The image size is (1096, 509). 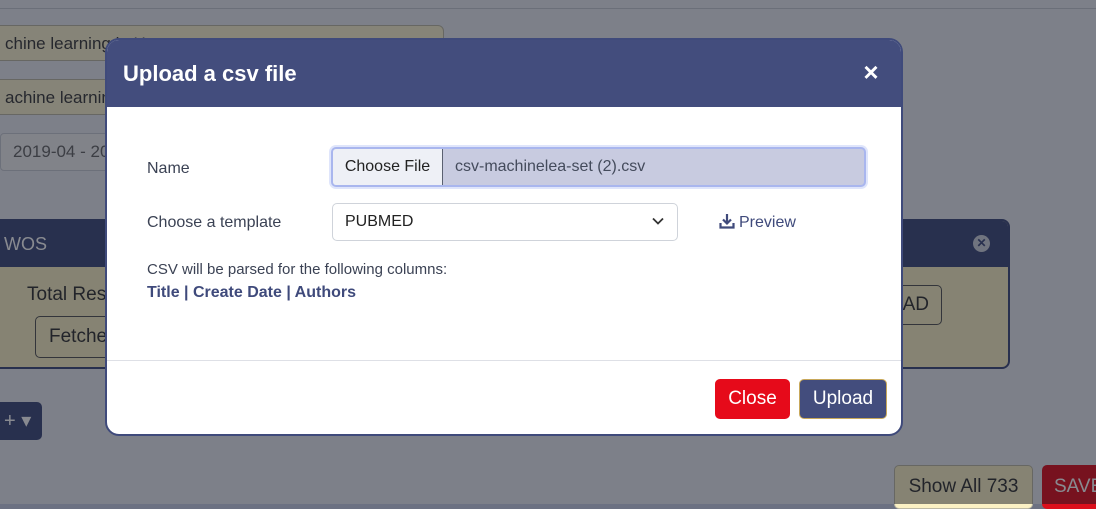 I want to click on modal-title: Upload a csv file, so click(x=210, y=73).